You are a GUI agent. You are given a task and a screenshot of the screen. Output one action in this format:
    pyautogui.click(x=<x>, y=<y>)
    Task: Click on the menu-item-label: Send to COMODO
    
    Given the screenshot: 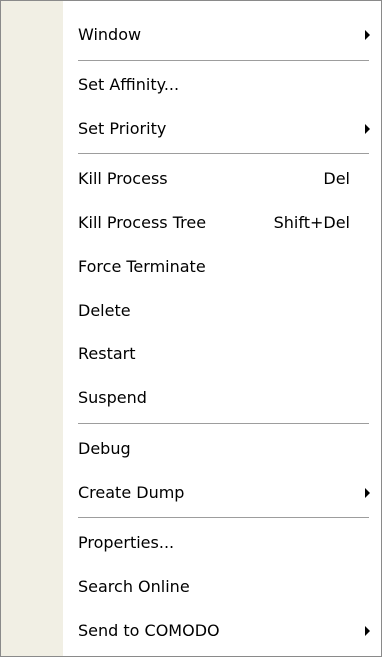 What is the action you would take?
    pyautogui.click(x=149, y=630)
    